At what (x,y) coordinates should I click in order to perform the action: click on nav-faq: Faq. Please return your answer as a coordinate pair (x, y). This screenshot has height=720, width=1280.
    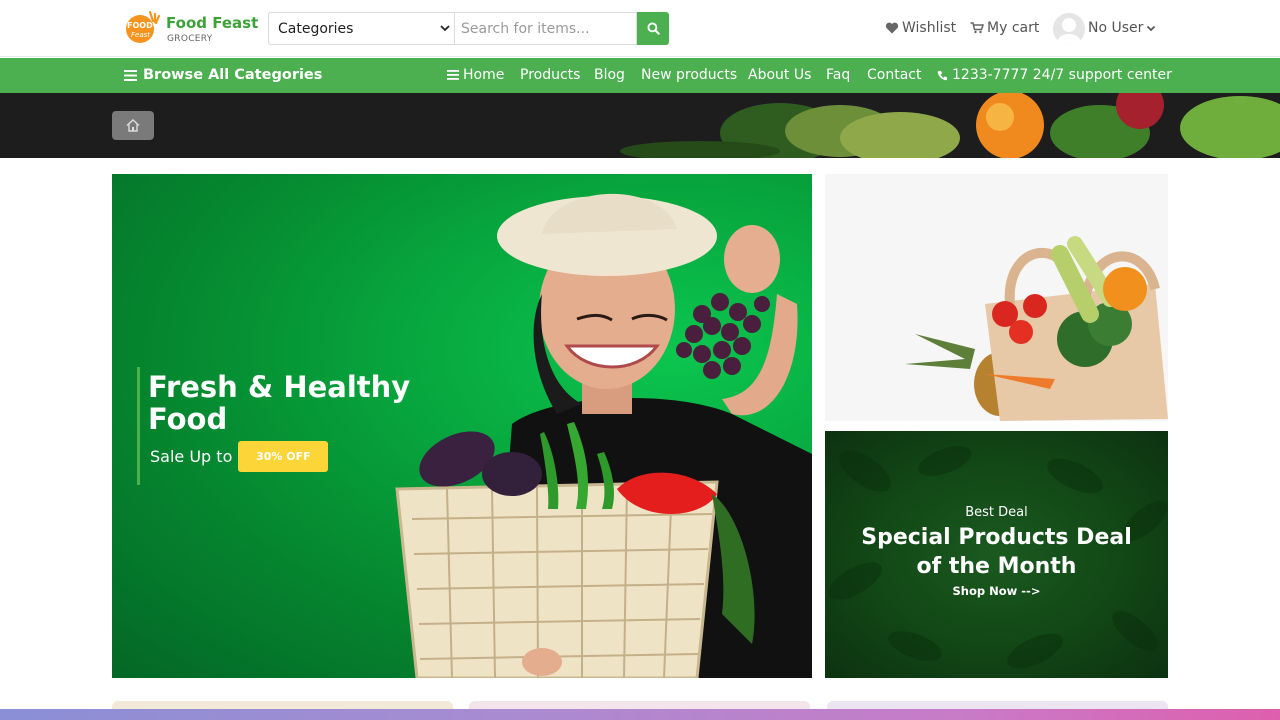
    Looking at the image, I should click on (838, 75).